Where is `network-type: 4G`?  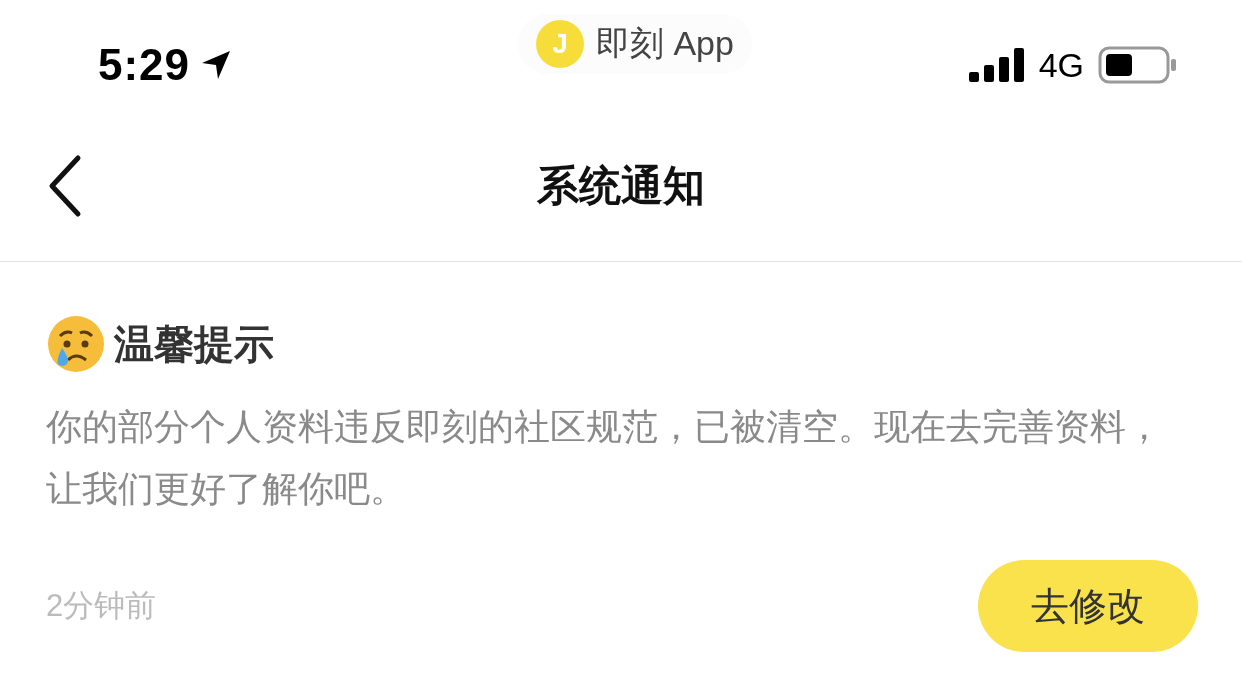 network-type: 4G is located at coordinates (1061, 65).